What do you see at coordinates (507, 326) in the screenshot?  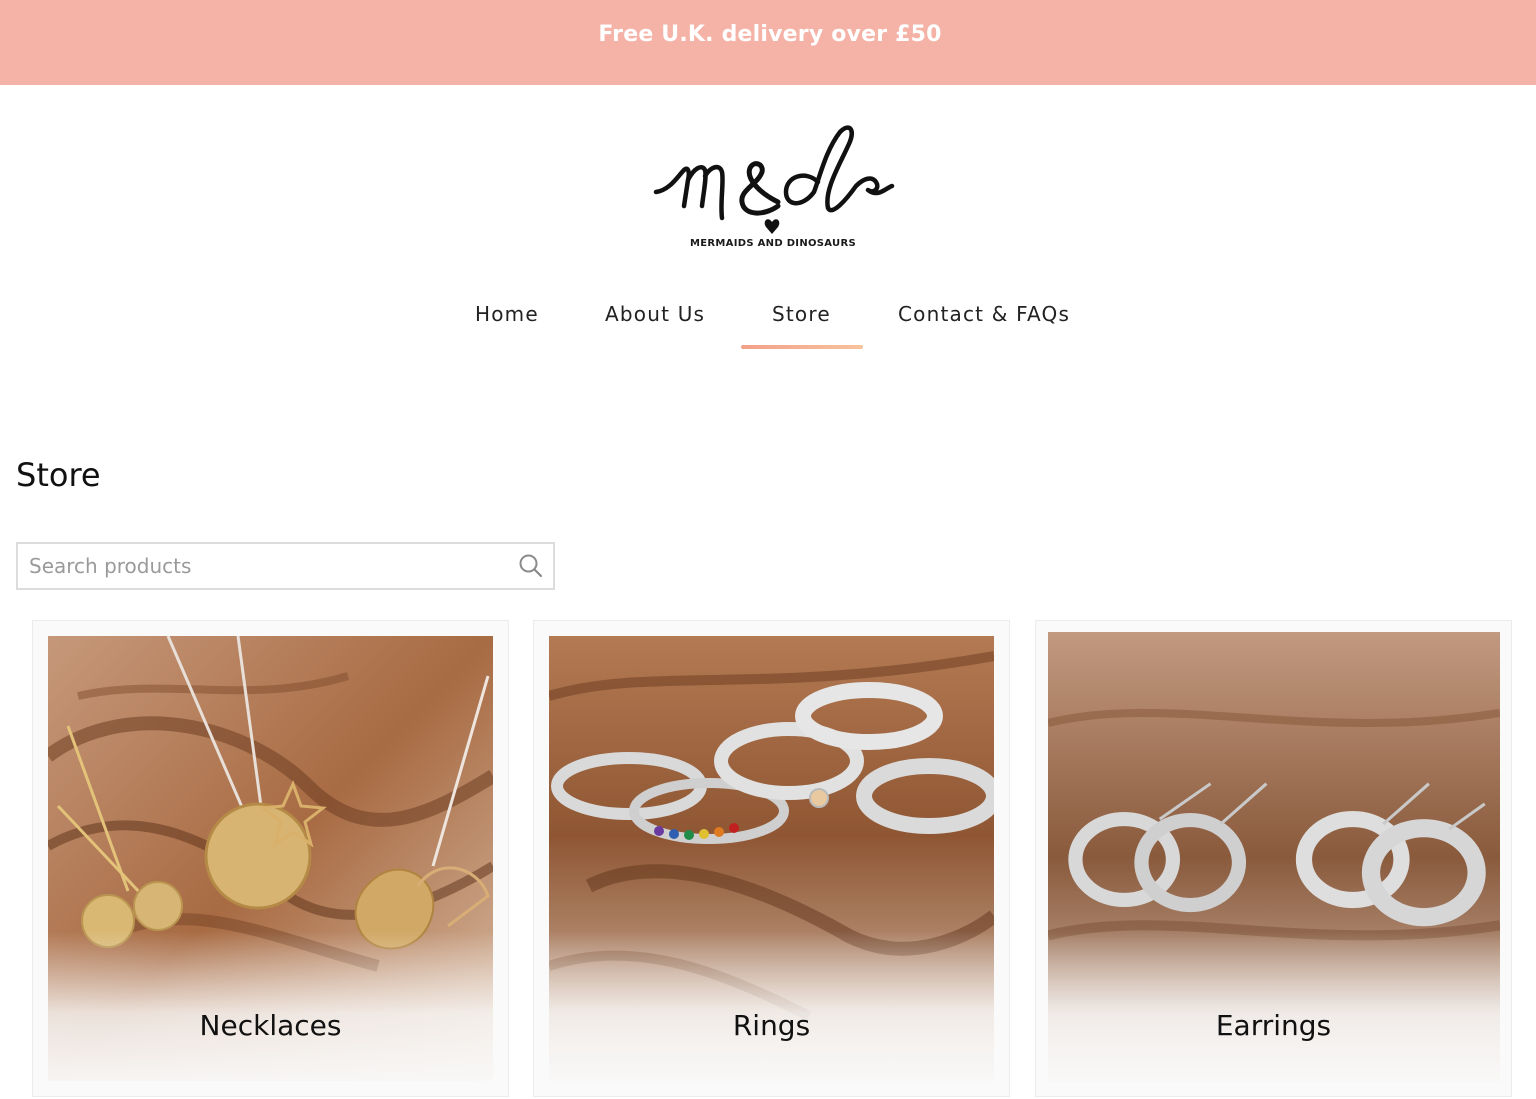 I see `nav-item-home: Home` at bounding box center [507, 326].